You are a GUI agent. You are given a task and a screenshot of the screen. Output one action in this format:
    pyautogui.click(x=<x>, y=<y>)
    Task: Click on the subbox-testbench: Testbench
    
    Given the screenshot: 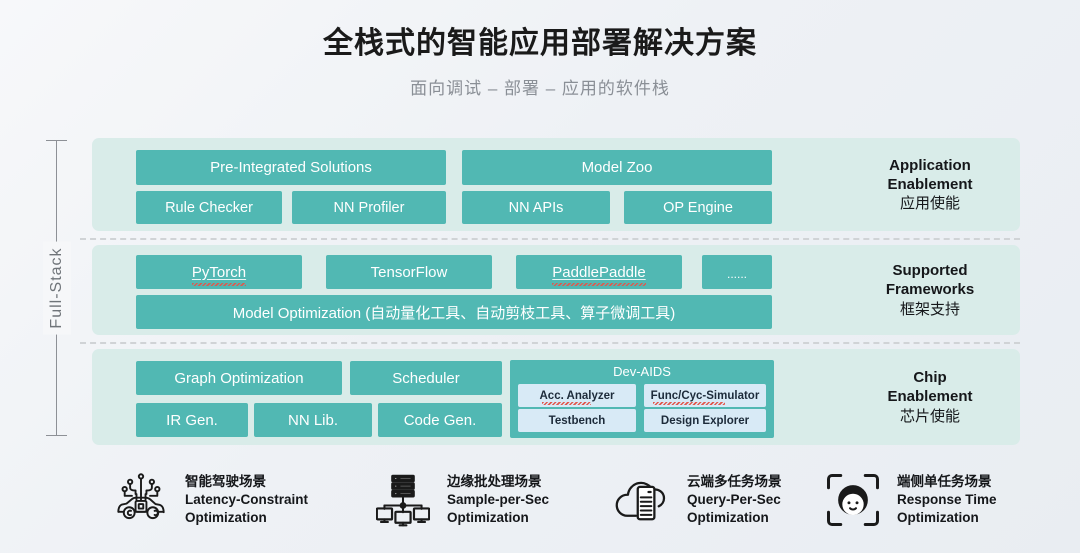 What is the action you would take?
    pyautogui.click(x=577, y=420)
    